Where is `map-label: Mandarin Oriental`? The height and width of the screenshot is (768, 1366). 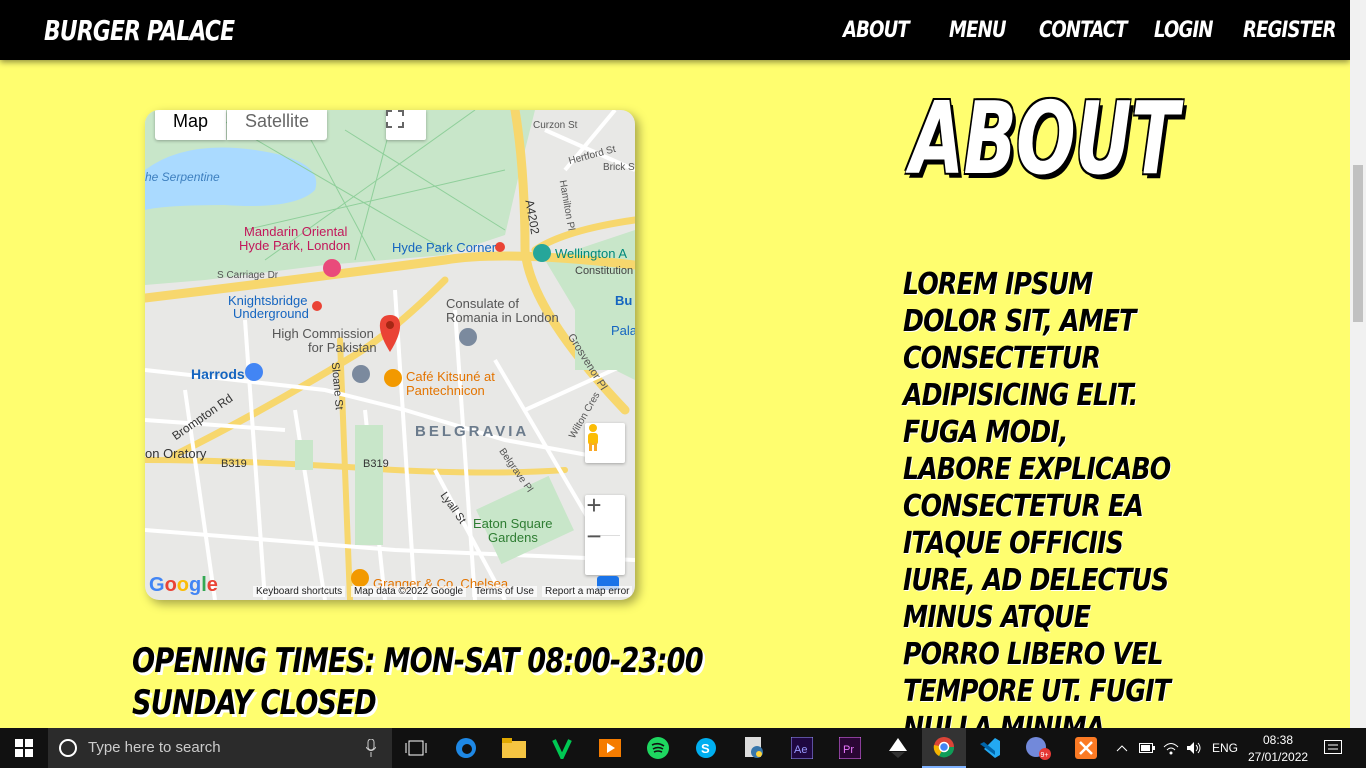 map-label: Mandarin Oriental is located at coordinates (296, 231).